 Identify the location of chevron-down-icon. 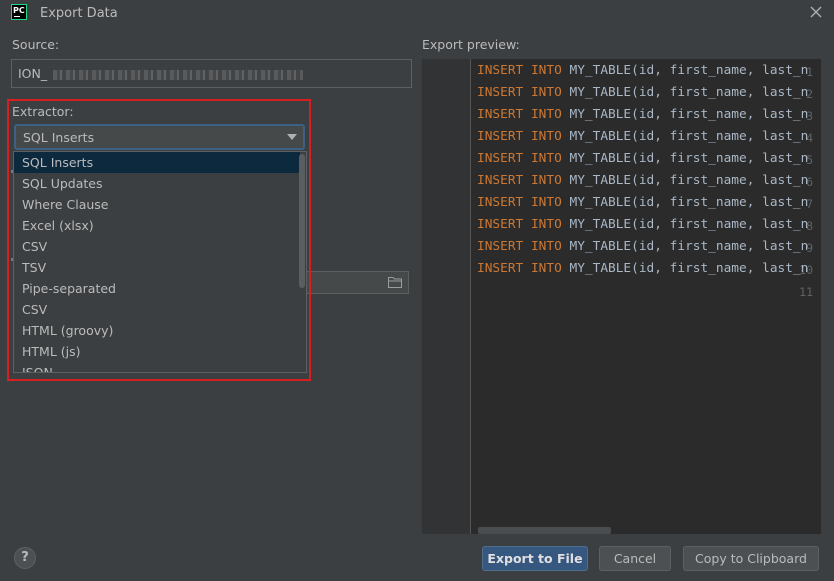
(292, 137).